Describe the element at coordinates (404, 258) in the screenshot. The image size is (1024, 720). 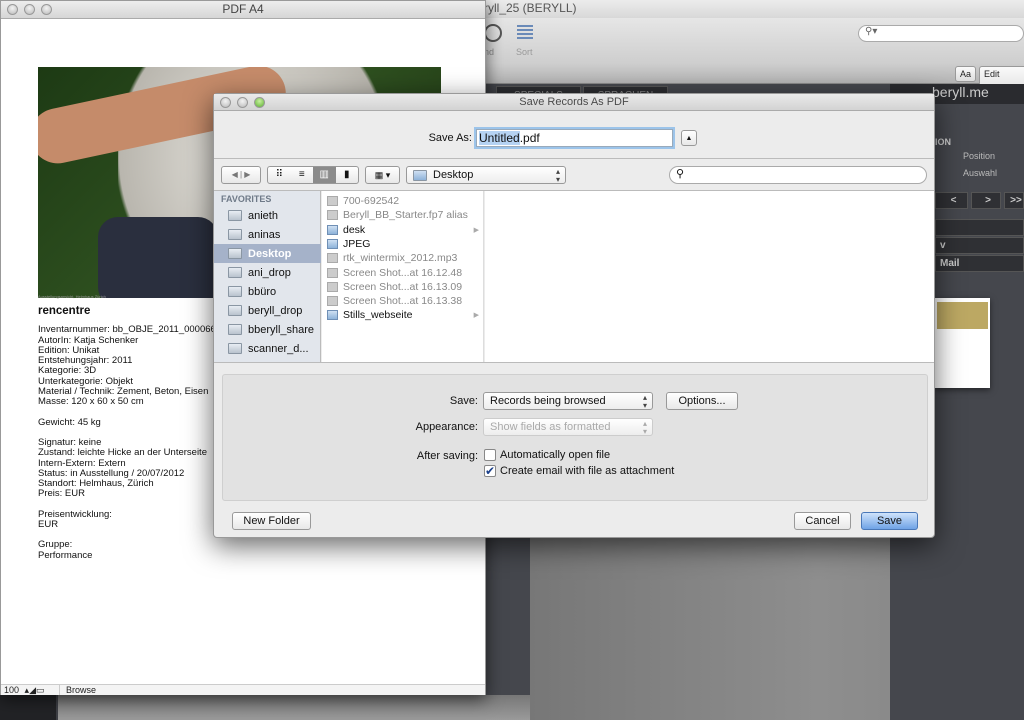
I see `file-item: rtk_wintermix_2012.mp3` at that location.